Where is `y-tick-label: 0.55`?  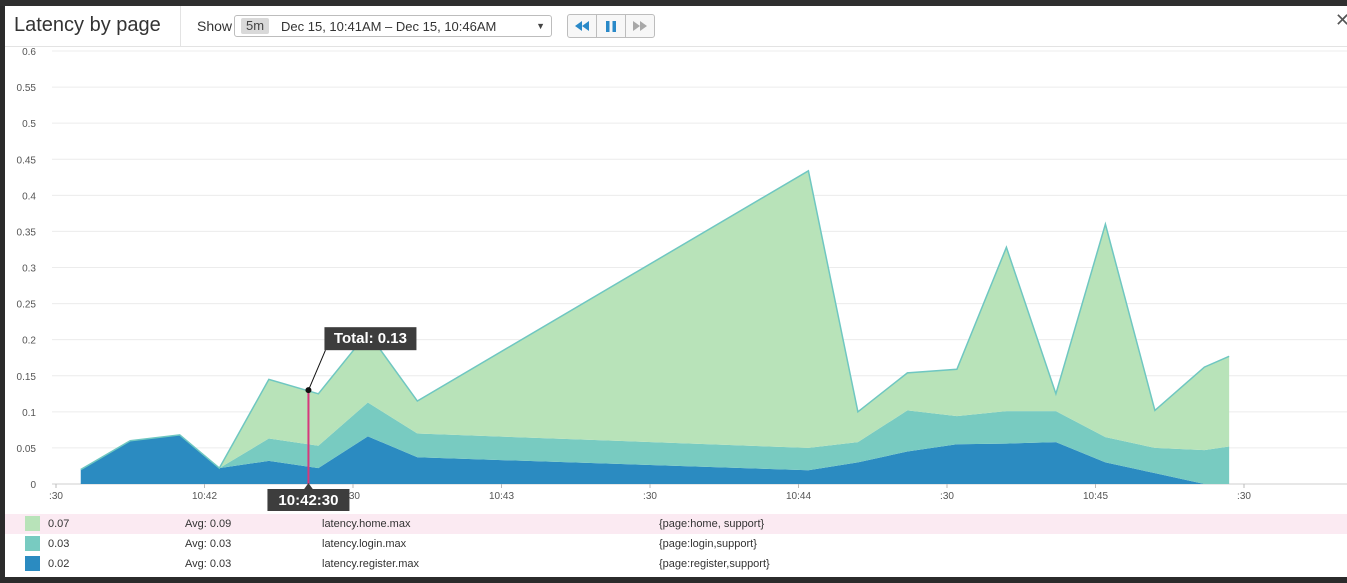 y-tick-label: 0.55 is located at coordinates (27, 88).